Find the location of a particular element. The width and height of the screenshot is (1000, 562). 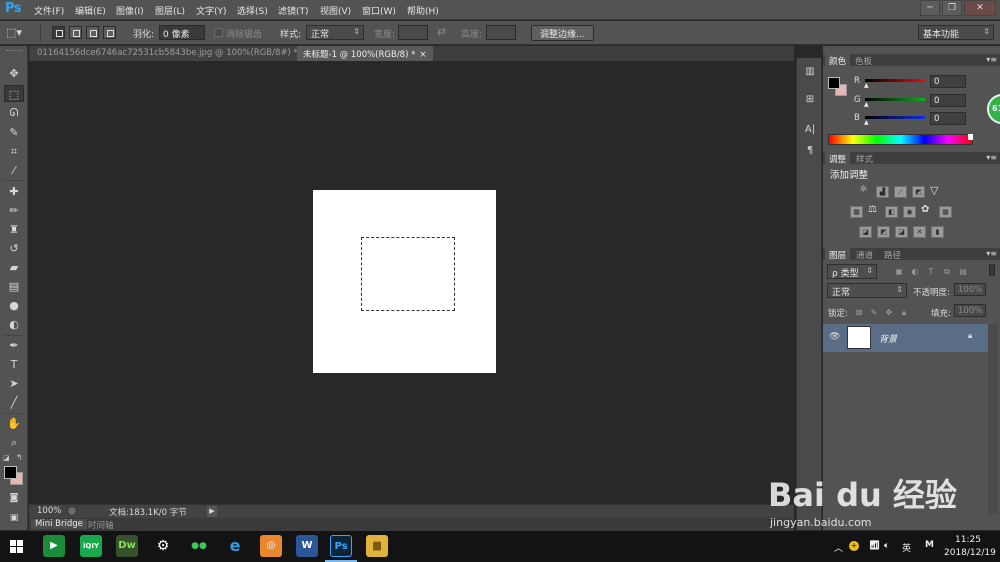

history-brush-tool-icon: ↺ is located at coordinates (14, 248).